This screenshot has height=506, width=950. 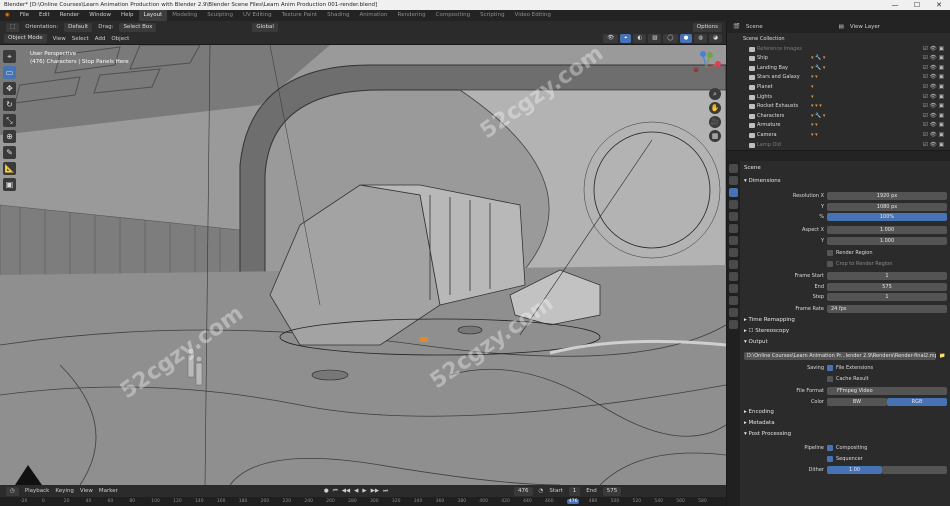 What do you see at coordinates (838, 78) in the screenshot?
I see `outliner-row: Stars and Galaxy ▾ ▾ ☑👁▣` at bounding box center [838, 78].